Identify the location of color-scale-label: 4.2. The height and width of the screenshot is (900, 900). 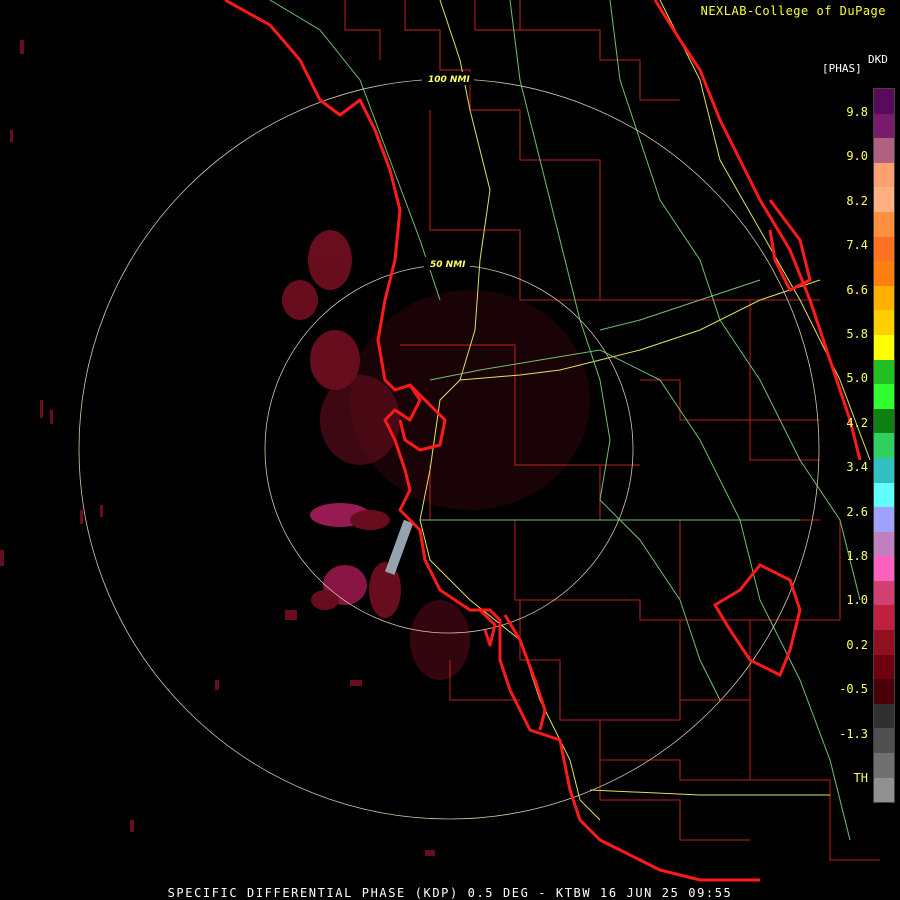
(857, 422).